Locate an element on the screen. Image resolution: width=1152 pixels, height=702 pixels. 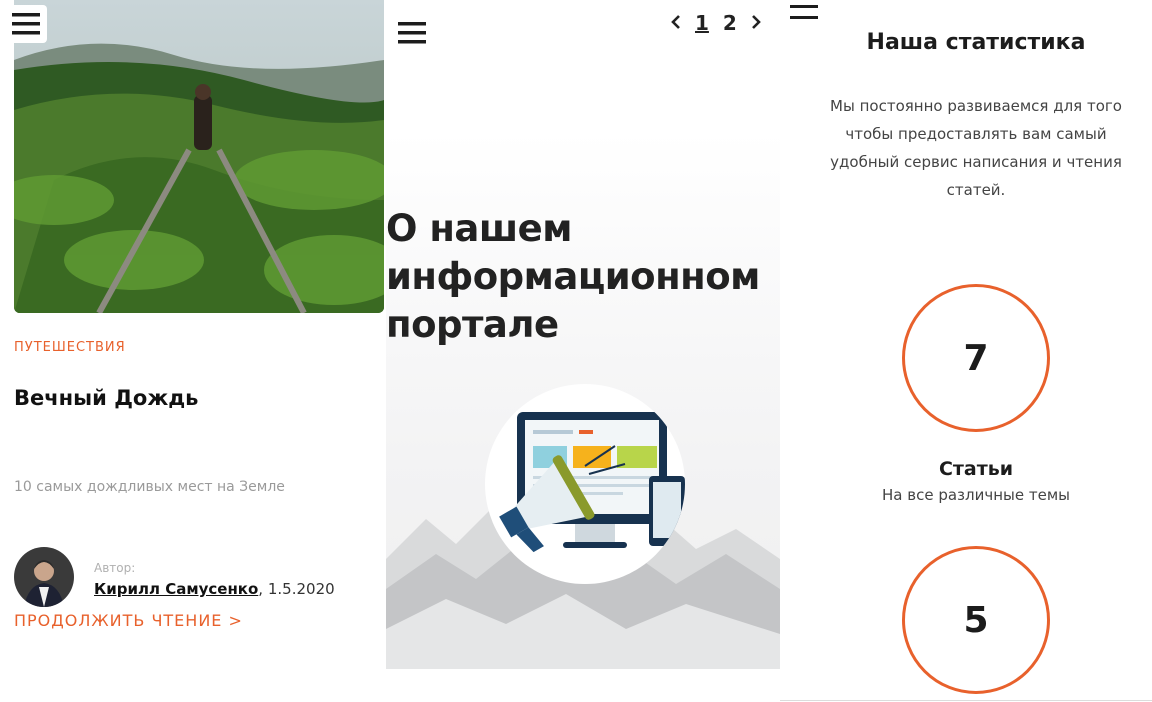
read-more-link: ПРОДОЛЖИТЬ ЧТЕНИЕ > is located at coordinates (128, 620).